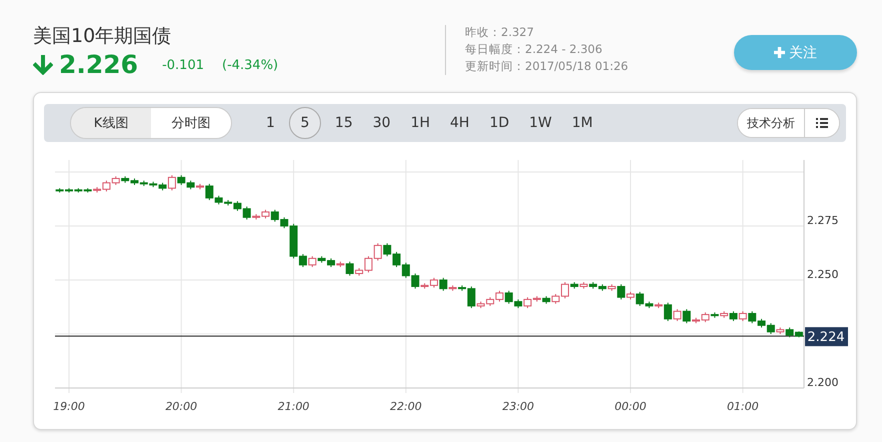 This screenshot has height=442, width=882. What do you see at coordinates (822, 123) in the screenshot?
I see `list-icon` at bounding box center [822, 123].